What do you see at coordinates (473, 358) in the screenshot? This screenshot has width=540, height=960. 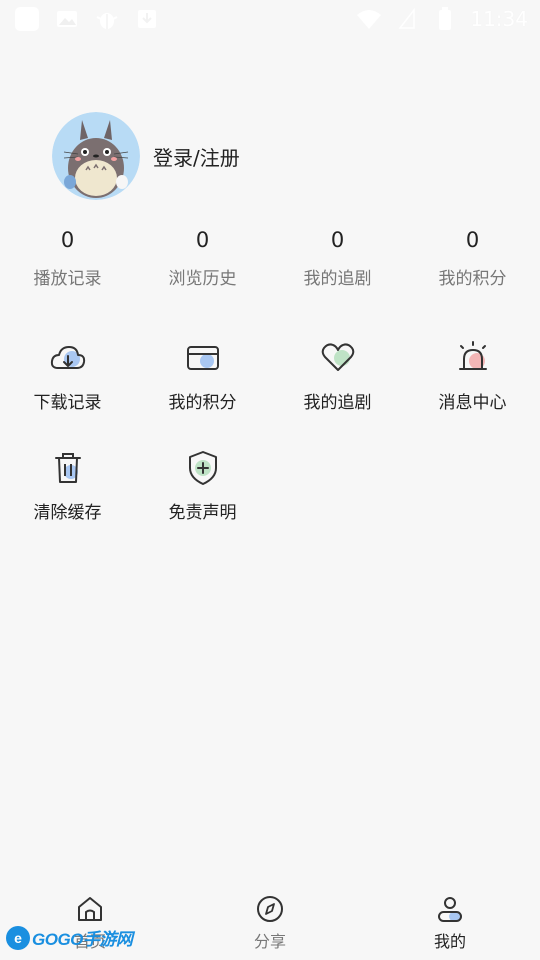 I see `alarm-bell-icon` at bounding box center [473, 358].